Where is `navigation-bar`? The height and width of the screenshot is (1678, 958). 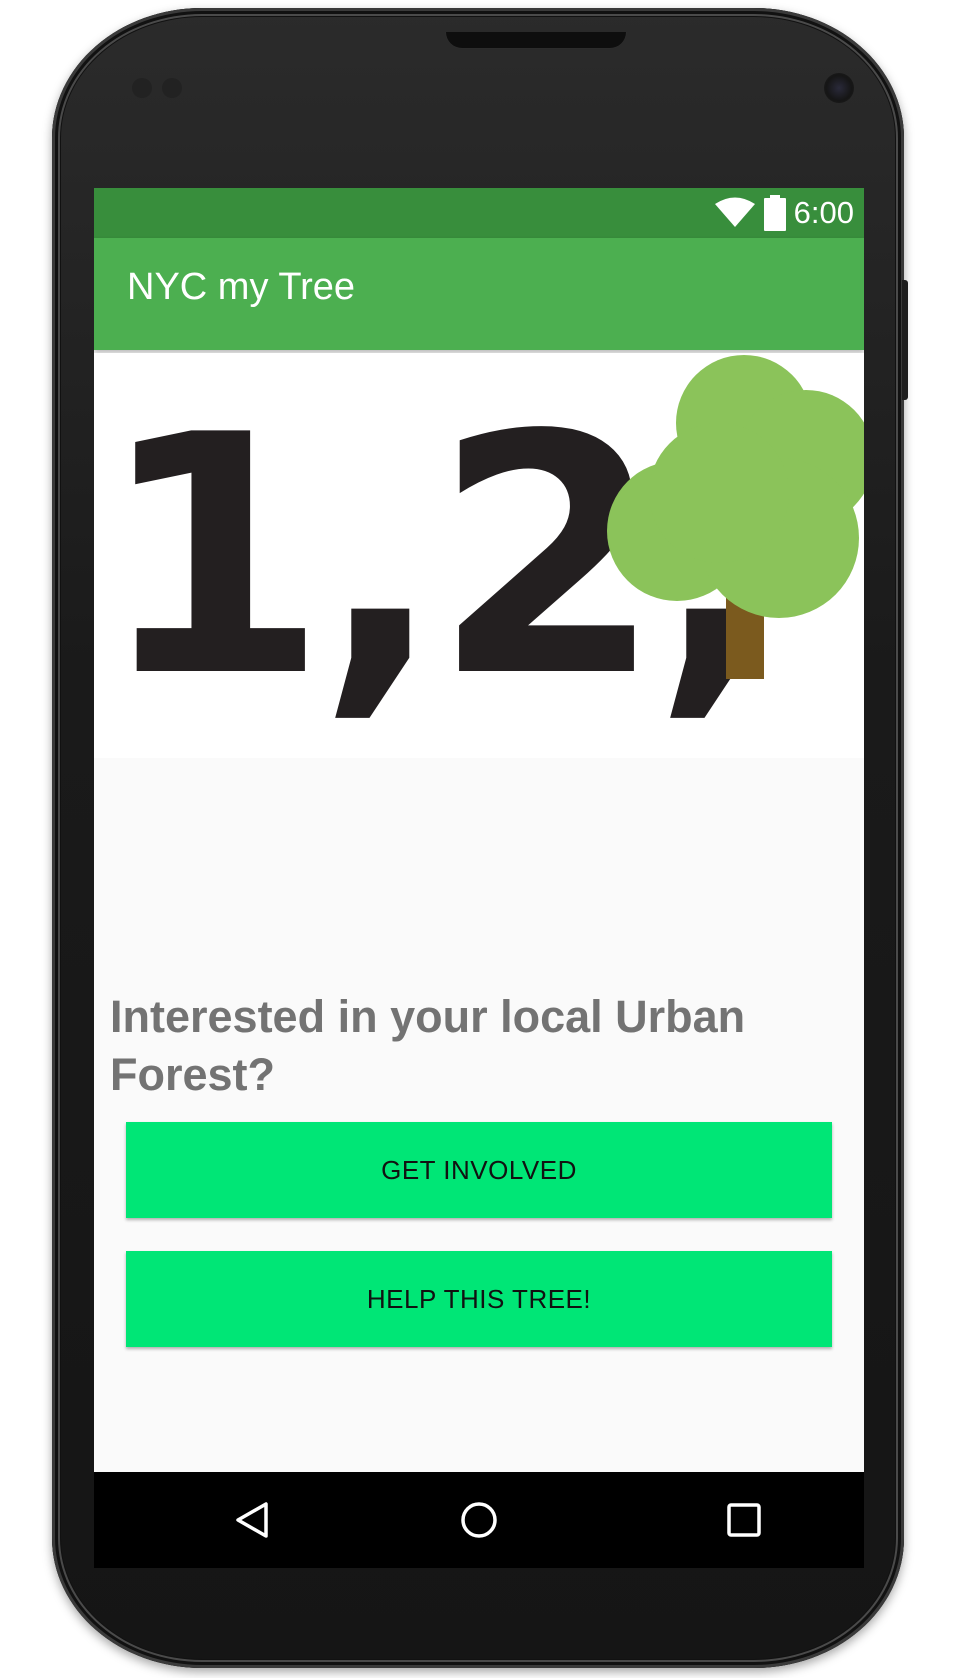 navigation-bar is located at coordinates (479, 1520).